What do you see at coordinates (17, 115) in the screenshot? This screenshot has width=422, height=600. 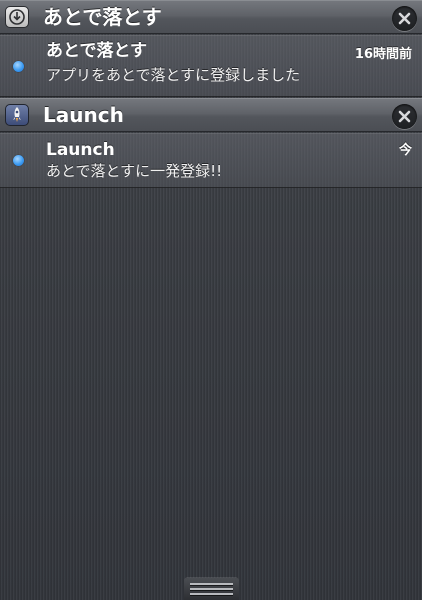 I see `rocket-icon` at bounding box center [17, 115].